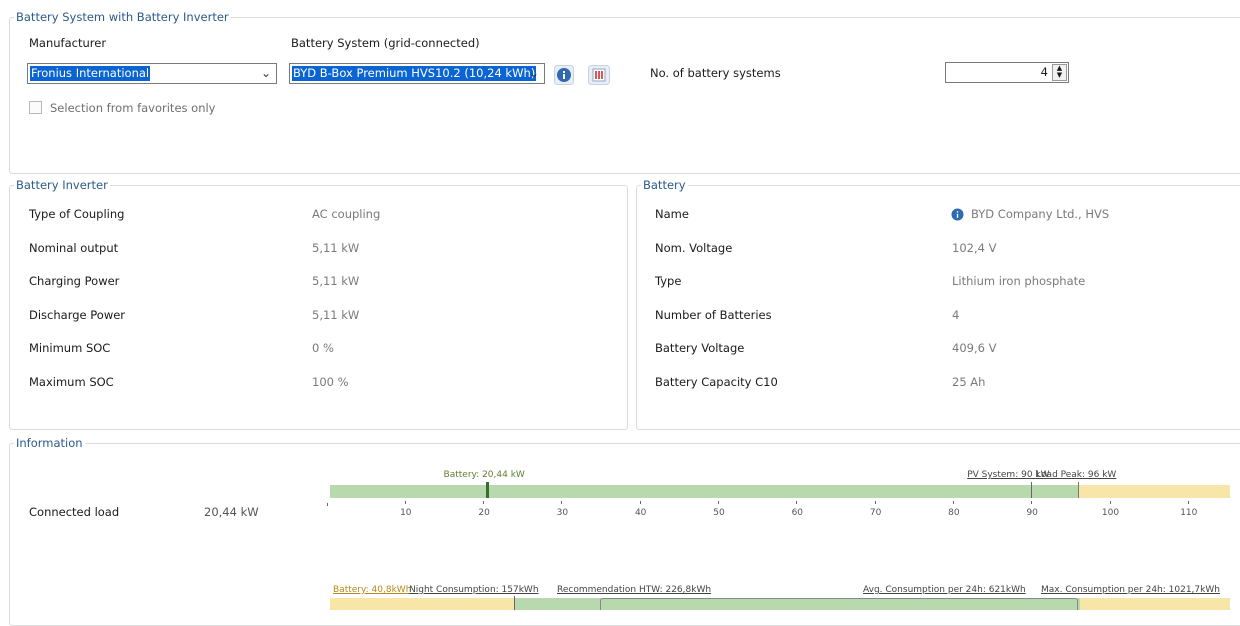 The height and width of the screenshot is (626, 1240). What do you see at coordinates (954, 513) in the screenshot?
I see `axis-tick-label: 80` at bounding box center [954, 513].